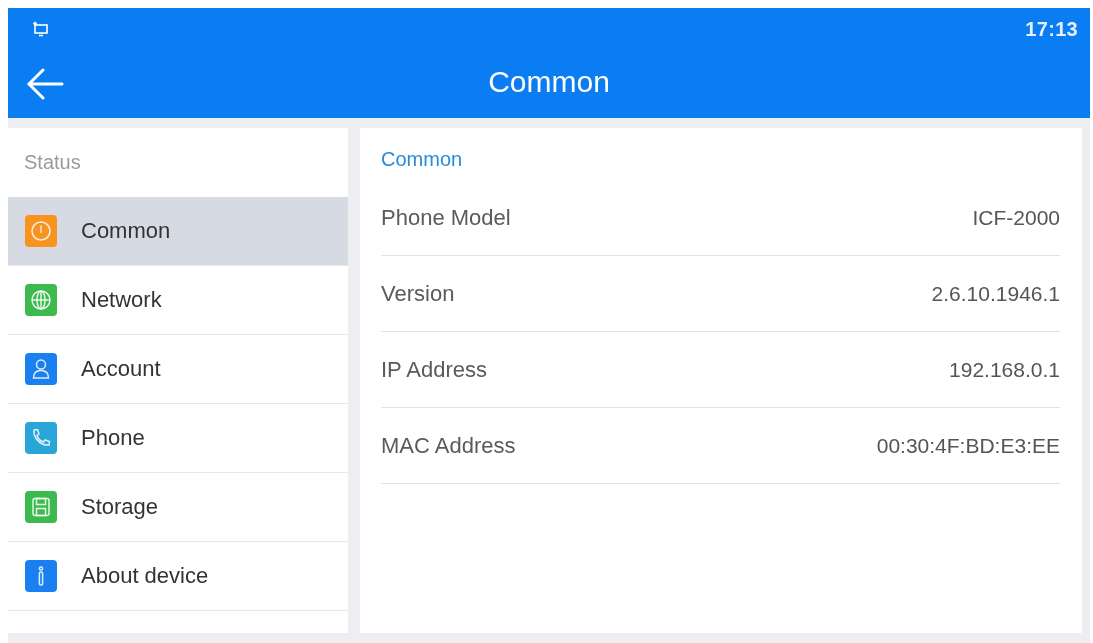 The image size is (1093, 643). What do you see at coordinates (145, 576) in the screenshot?
I see `item-label: About device` at bounding box center [145, 576].